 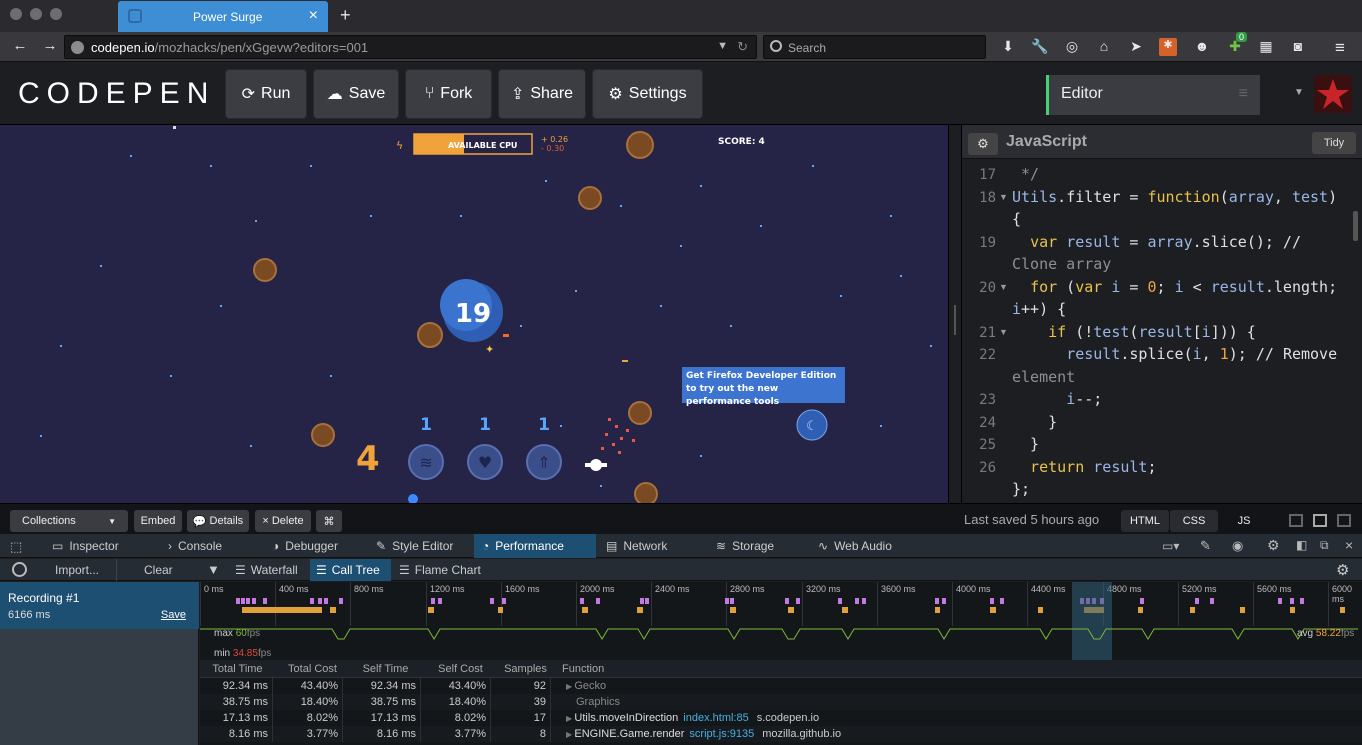 What do you see at coordinates (1194, 521) in the screenshot?
I see `css-view-button: CSS` at bounding box center [1194, 521].